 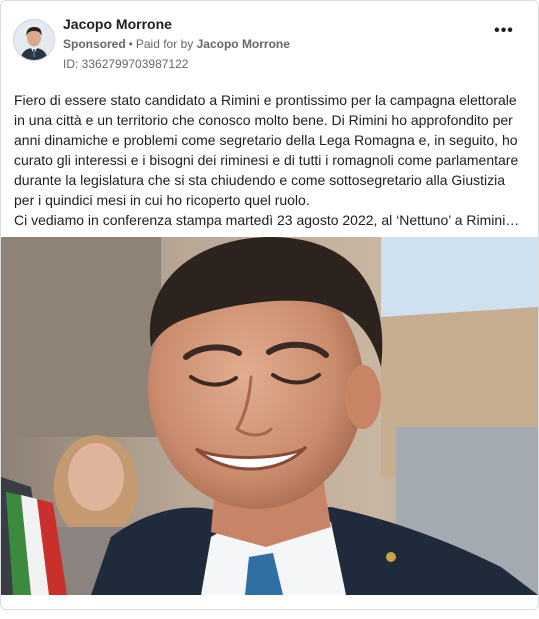 I want to click on sponsored-label: Sponsored, so click(x=94, y=44).